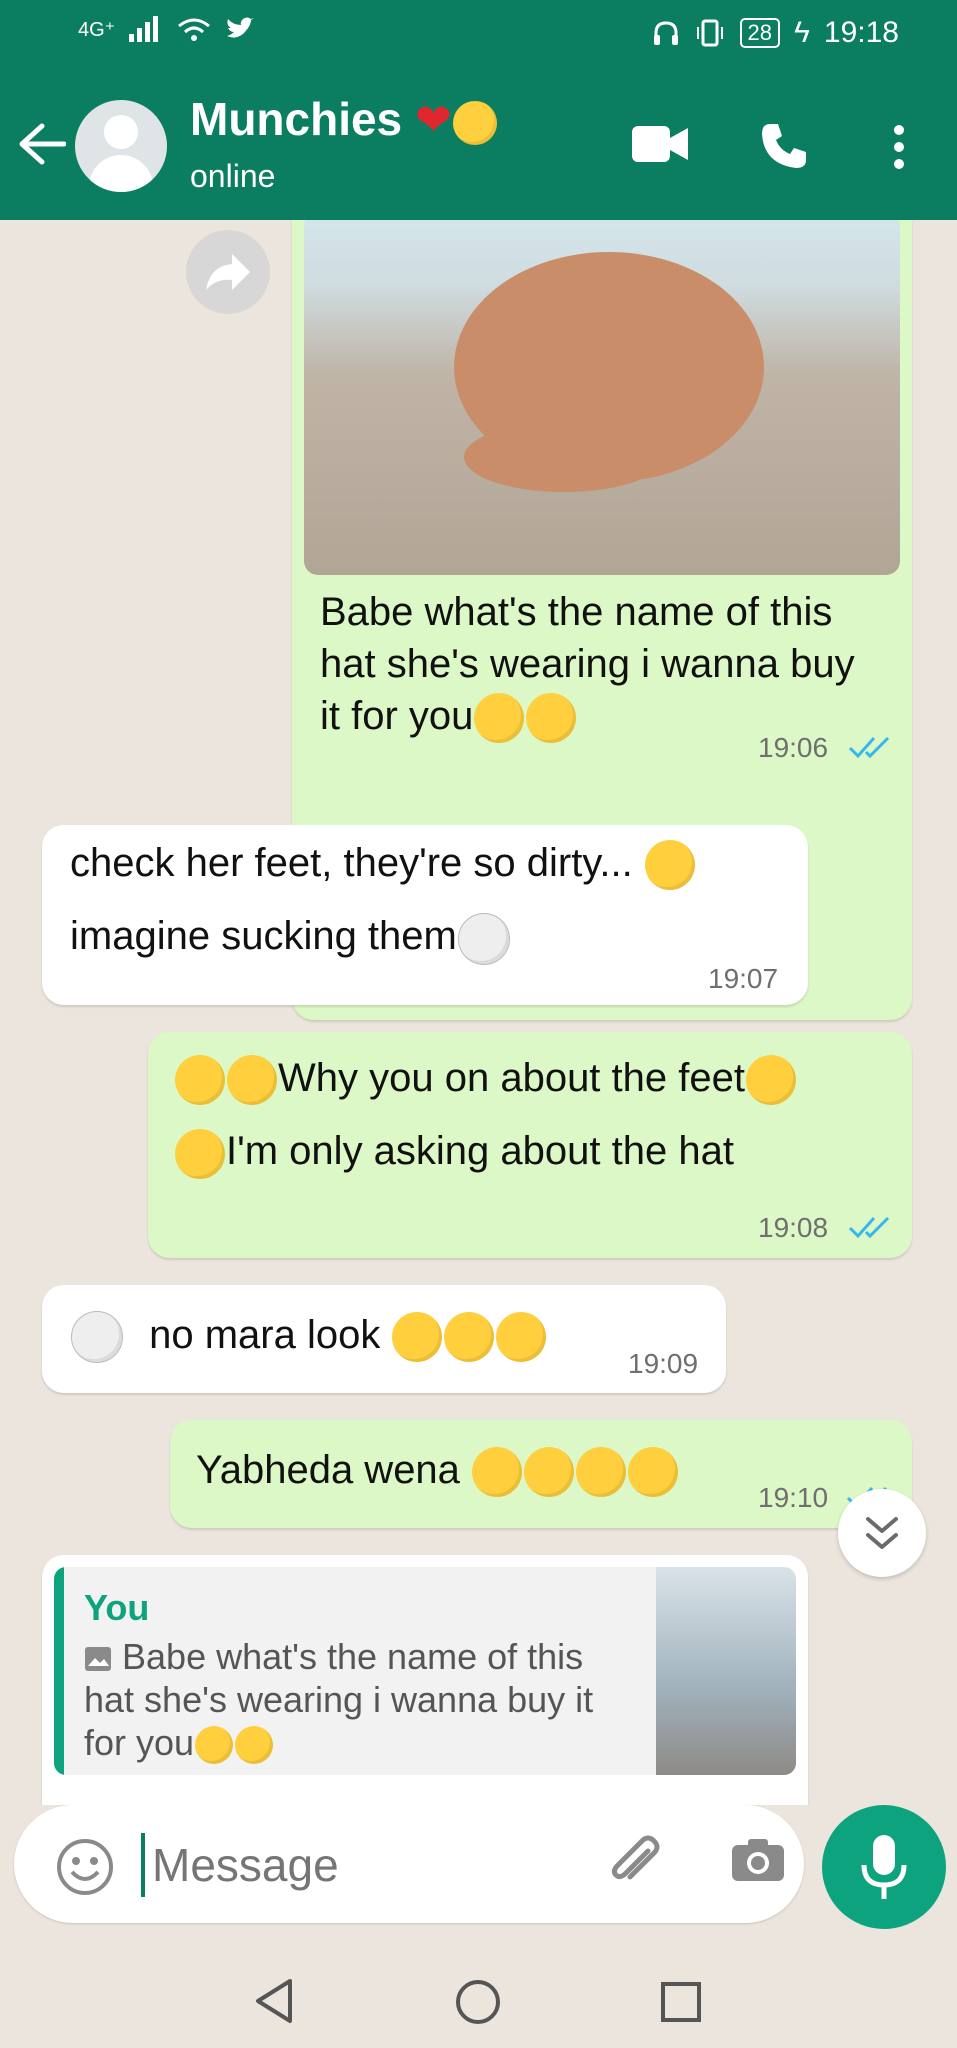  What do you see at coordinates (861, 32) in the screenshot?
I see `clock: 19:18` at bounding box center [861, 32].